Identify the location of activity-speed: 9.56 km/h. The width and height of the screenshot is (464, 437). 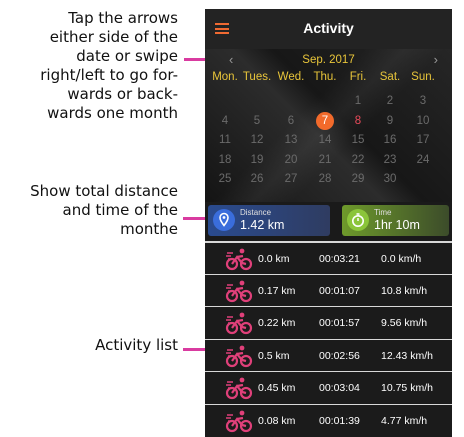
(404, 323).